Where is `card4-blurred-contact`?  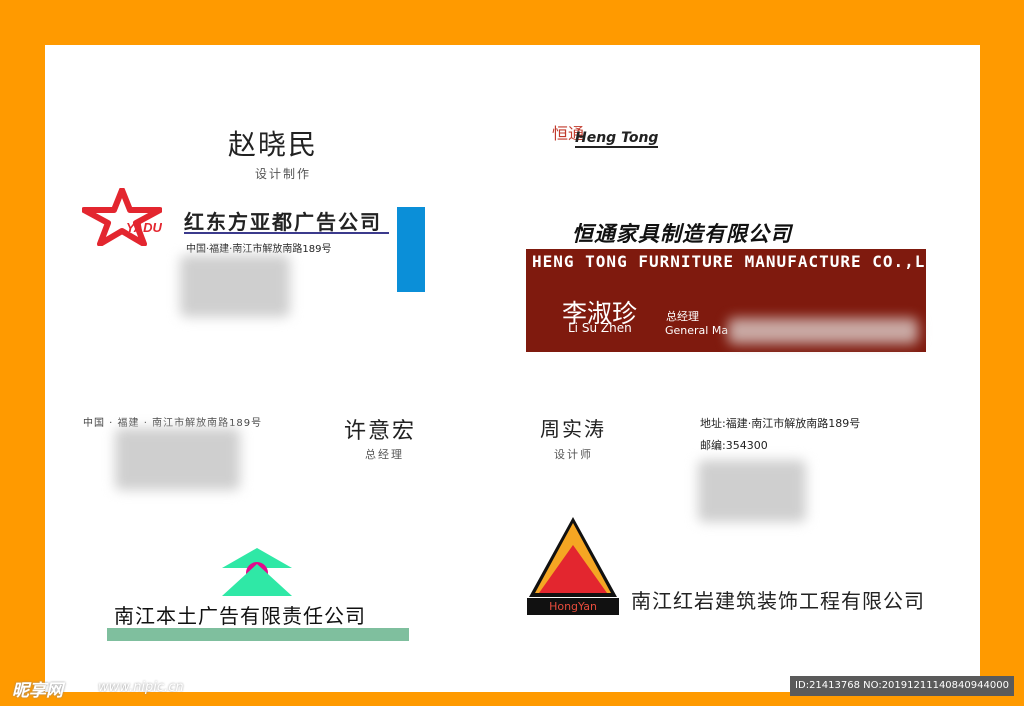
card4-blurred-contact is located at coordinates (752, 491).